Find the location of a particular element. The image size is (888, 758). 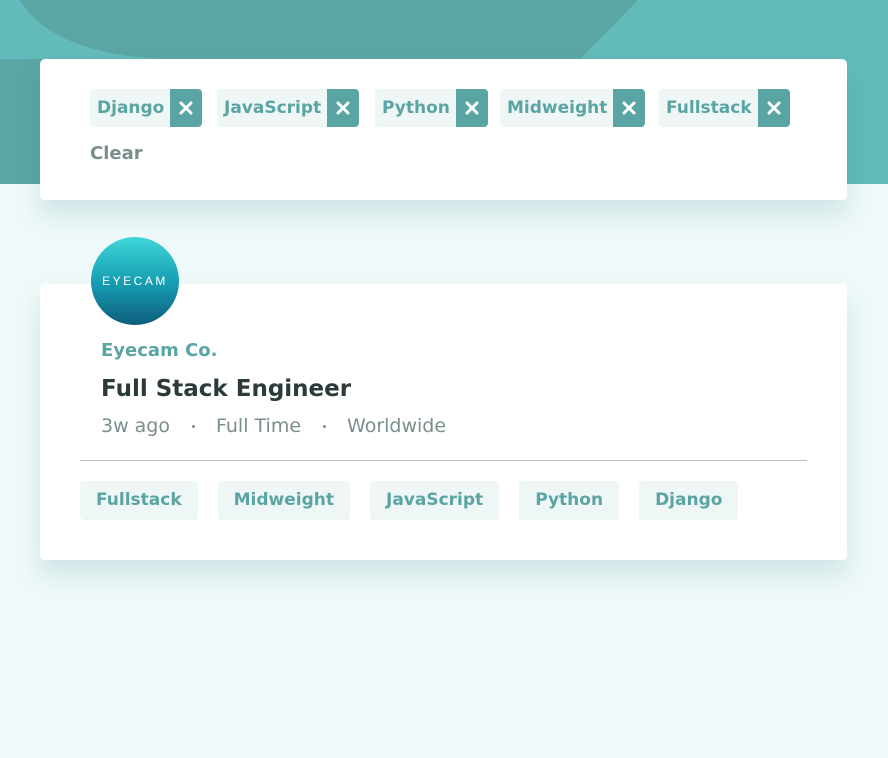

job-title: Full Stack Engineer is located at coordinates (226, 389).